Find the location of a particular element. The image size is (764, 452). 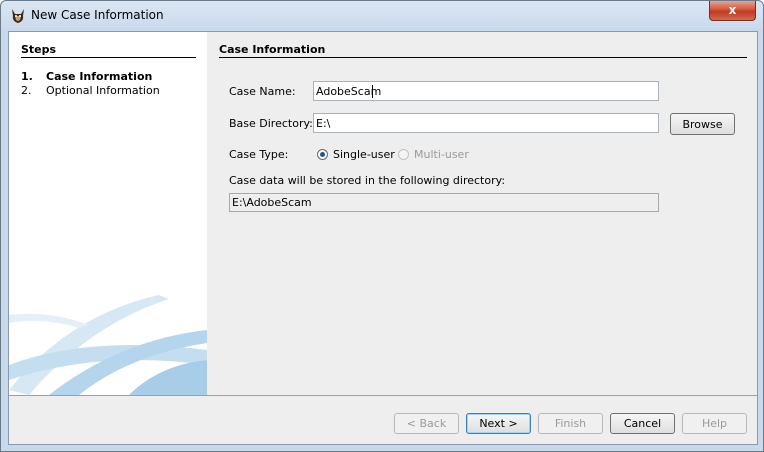

close-icon: x is located at coordinates (732, 10).